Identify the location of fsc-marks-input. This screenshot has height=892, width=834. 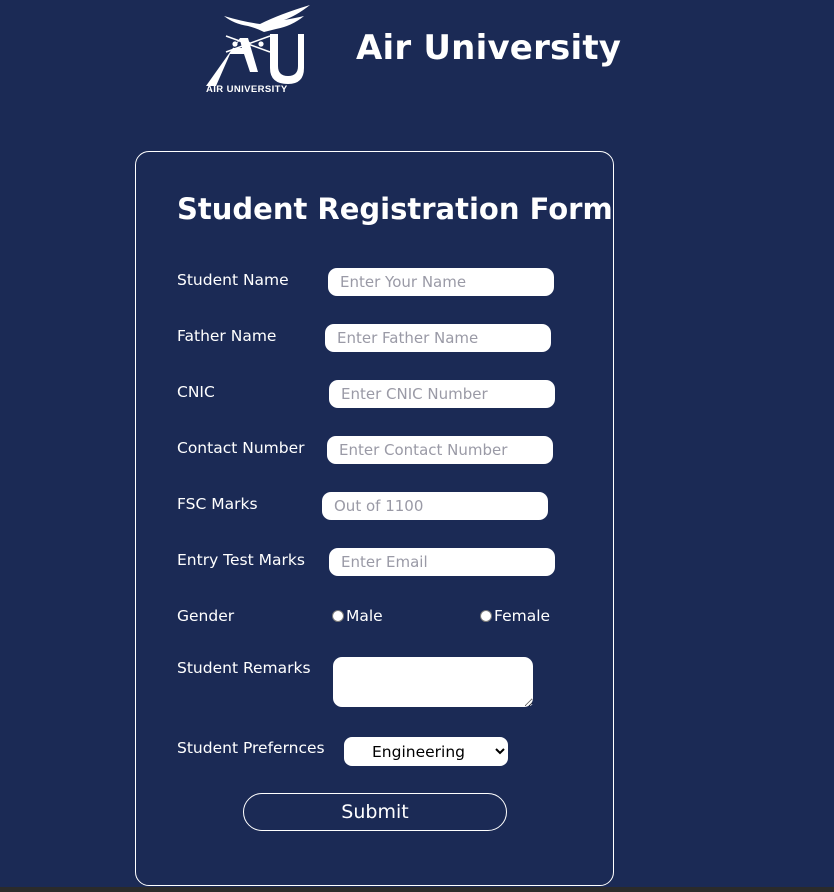
(435, 506).